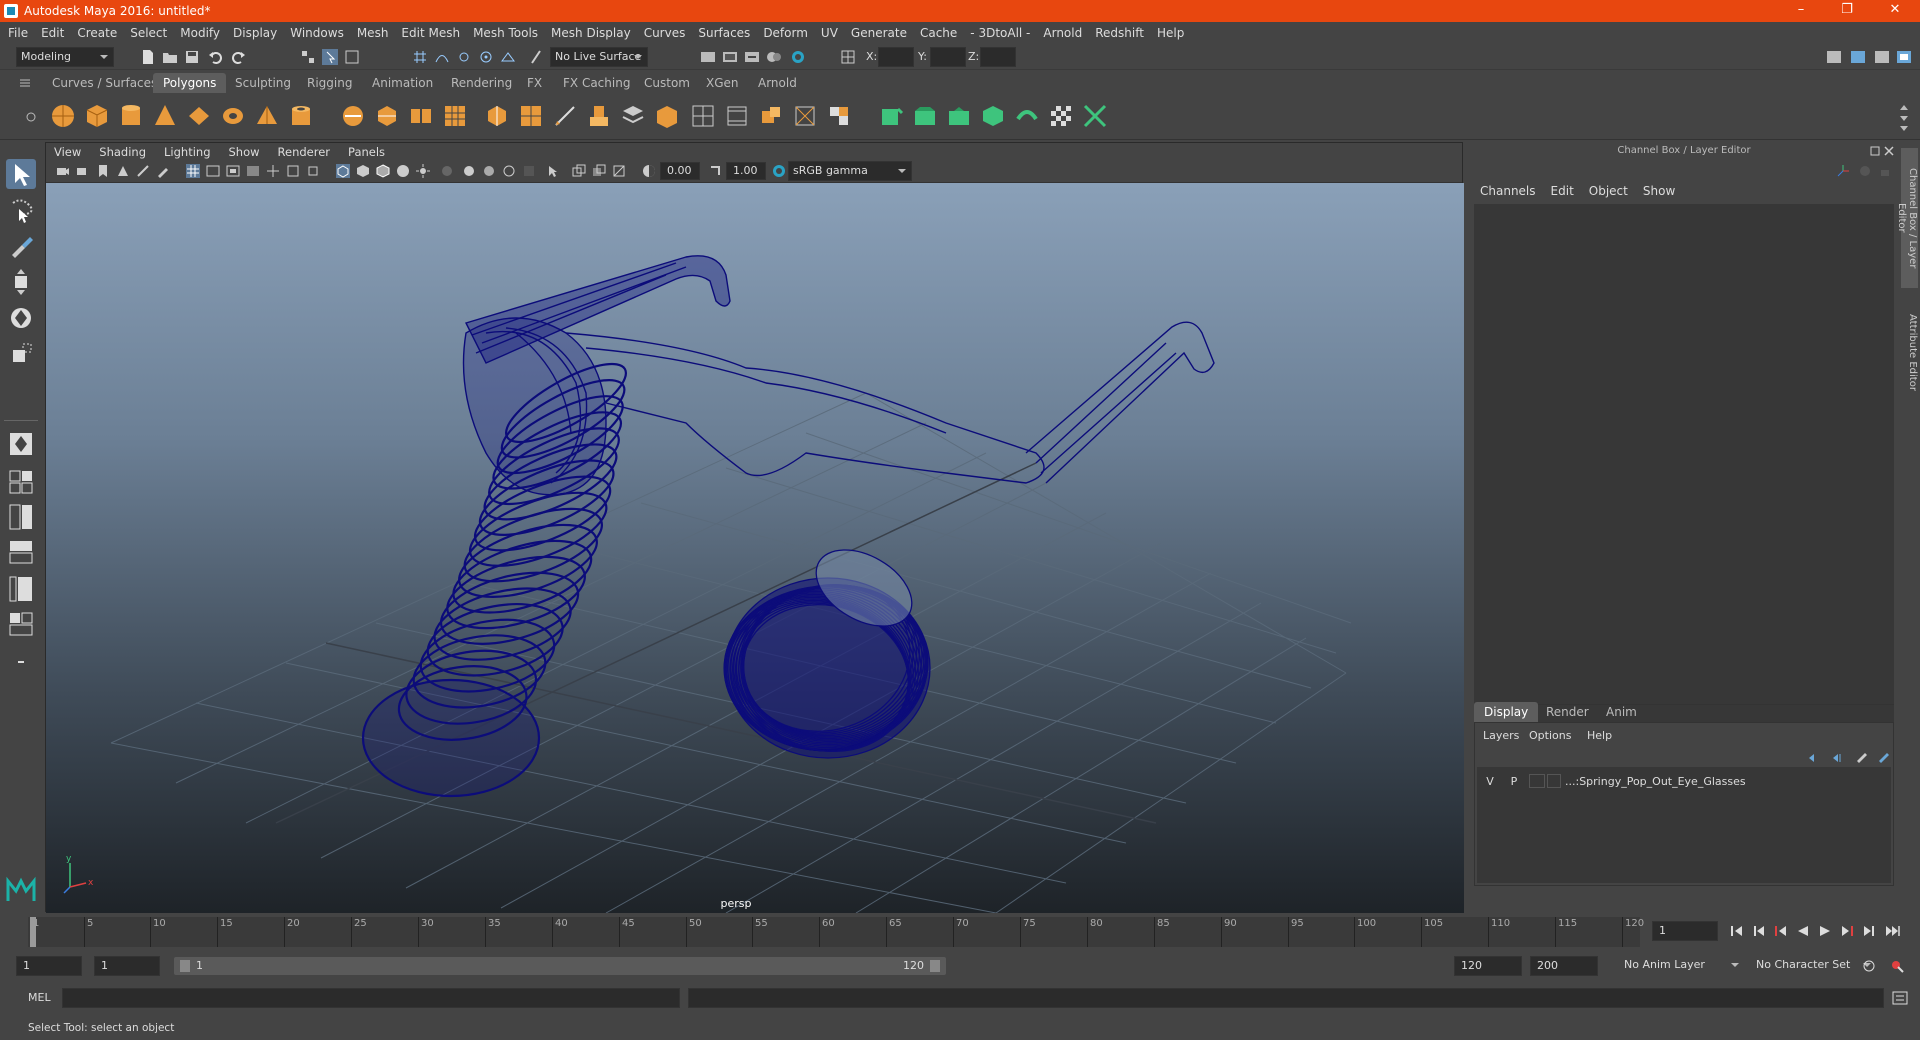 This screenshot has height=1040, width=1920. Describe the element at coordinates (455, 116) in the screenshot. I see `smooth-icon` at that location.